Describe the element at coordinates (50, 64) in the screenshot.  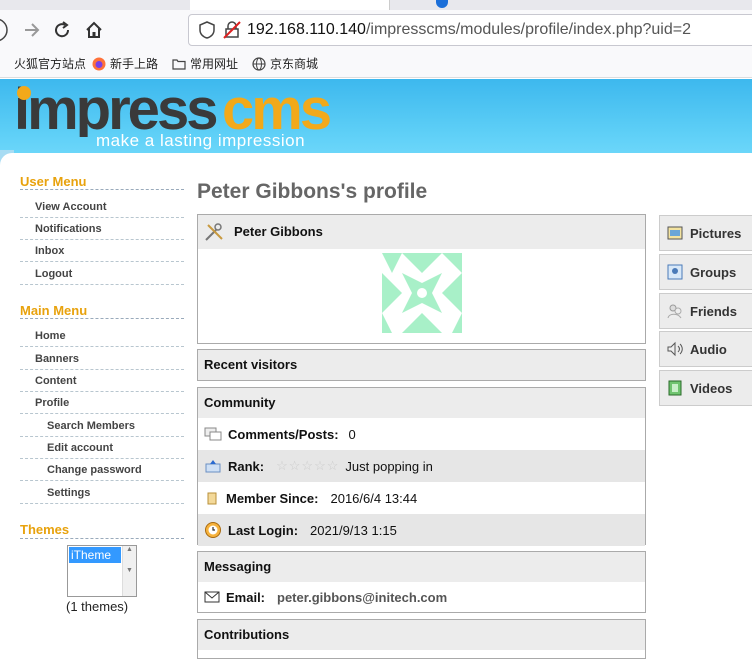
I see `bookmark-label: 火狐官方站点` at that location.